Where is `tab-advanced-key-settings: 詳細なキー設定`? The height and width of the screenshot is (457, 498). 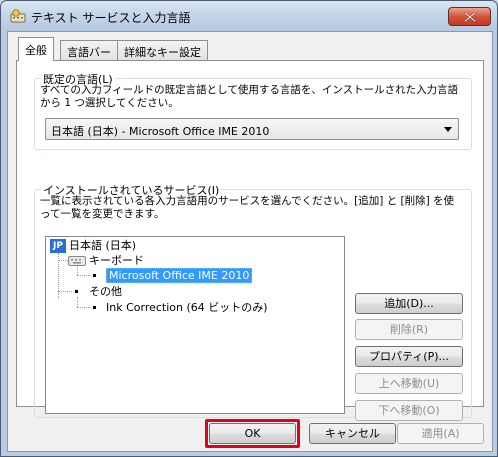
tab-advanced-key-settings: 詳細なキー設定 is located at coordinates (162, 50).